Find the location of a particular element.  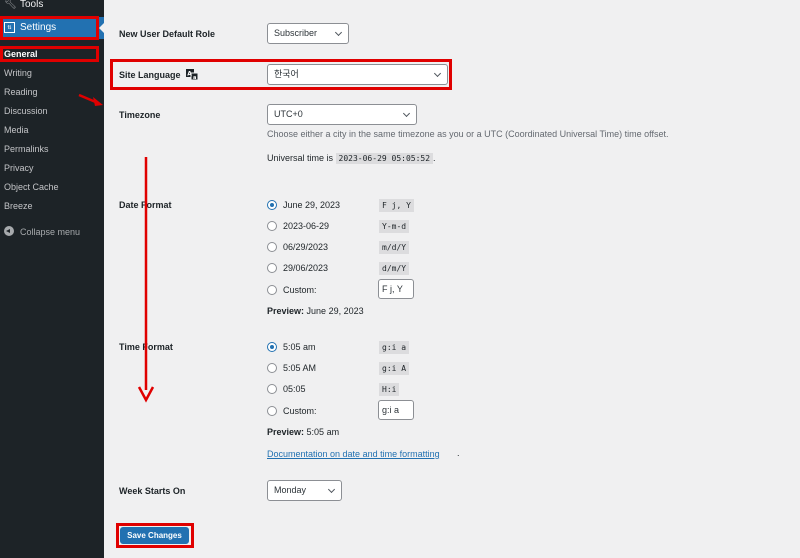

annotation-arrow-down is located at coordinates (146, 280).